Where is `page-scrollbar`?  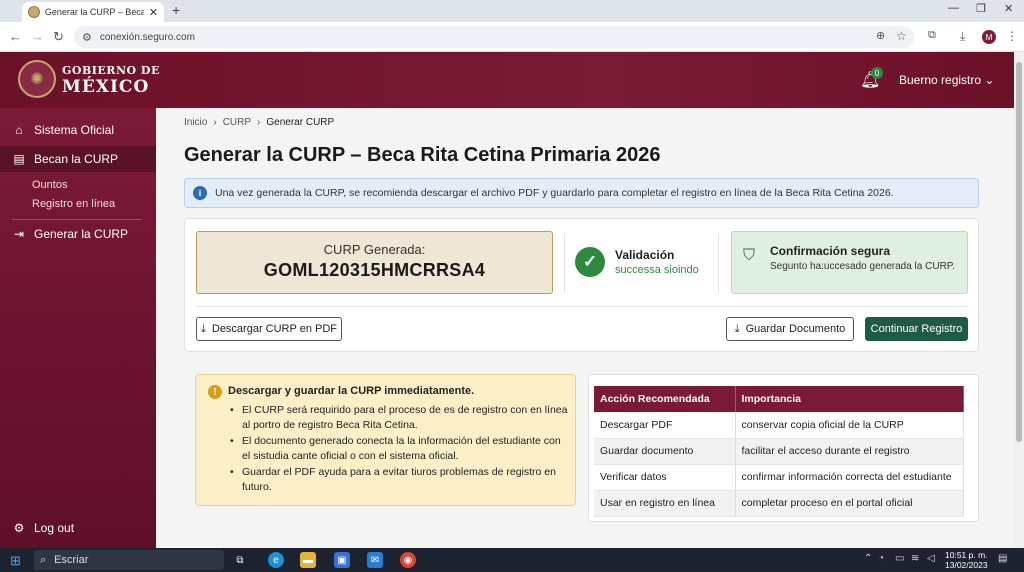
page-scrollbar is located at coordinates (1019, 300).